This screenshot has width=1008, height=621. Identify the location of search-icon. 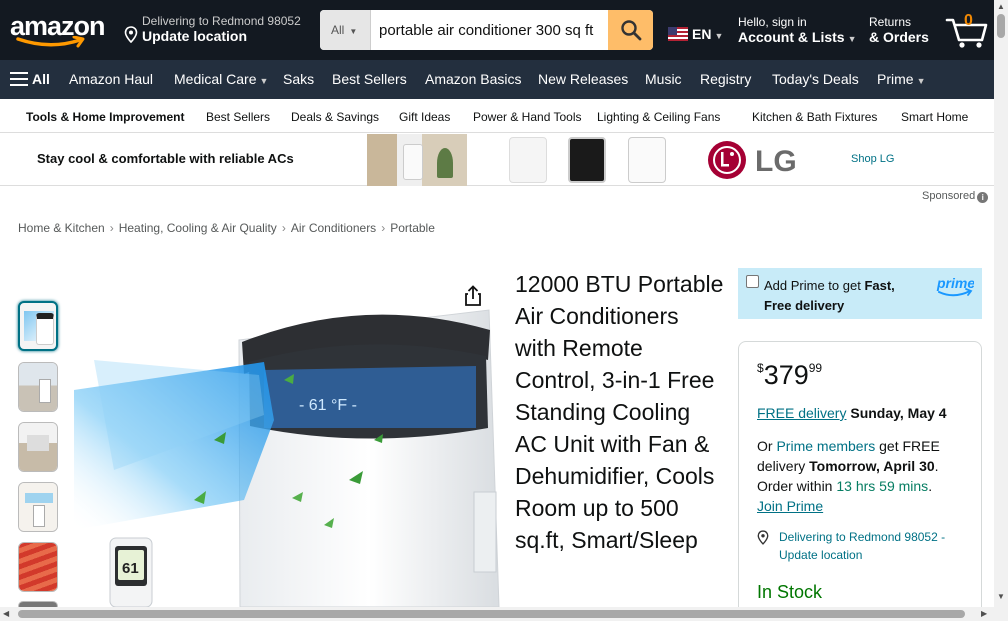
(630, 30).